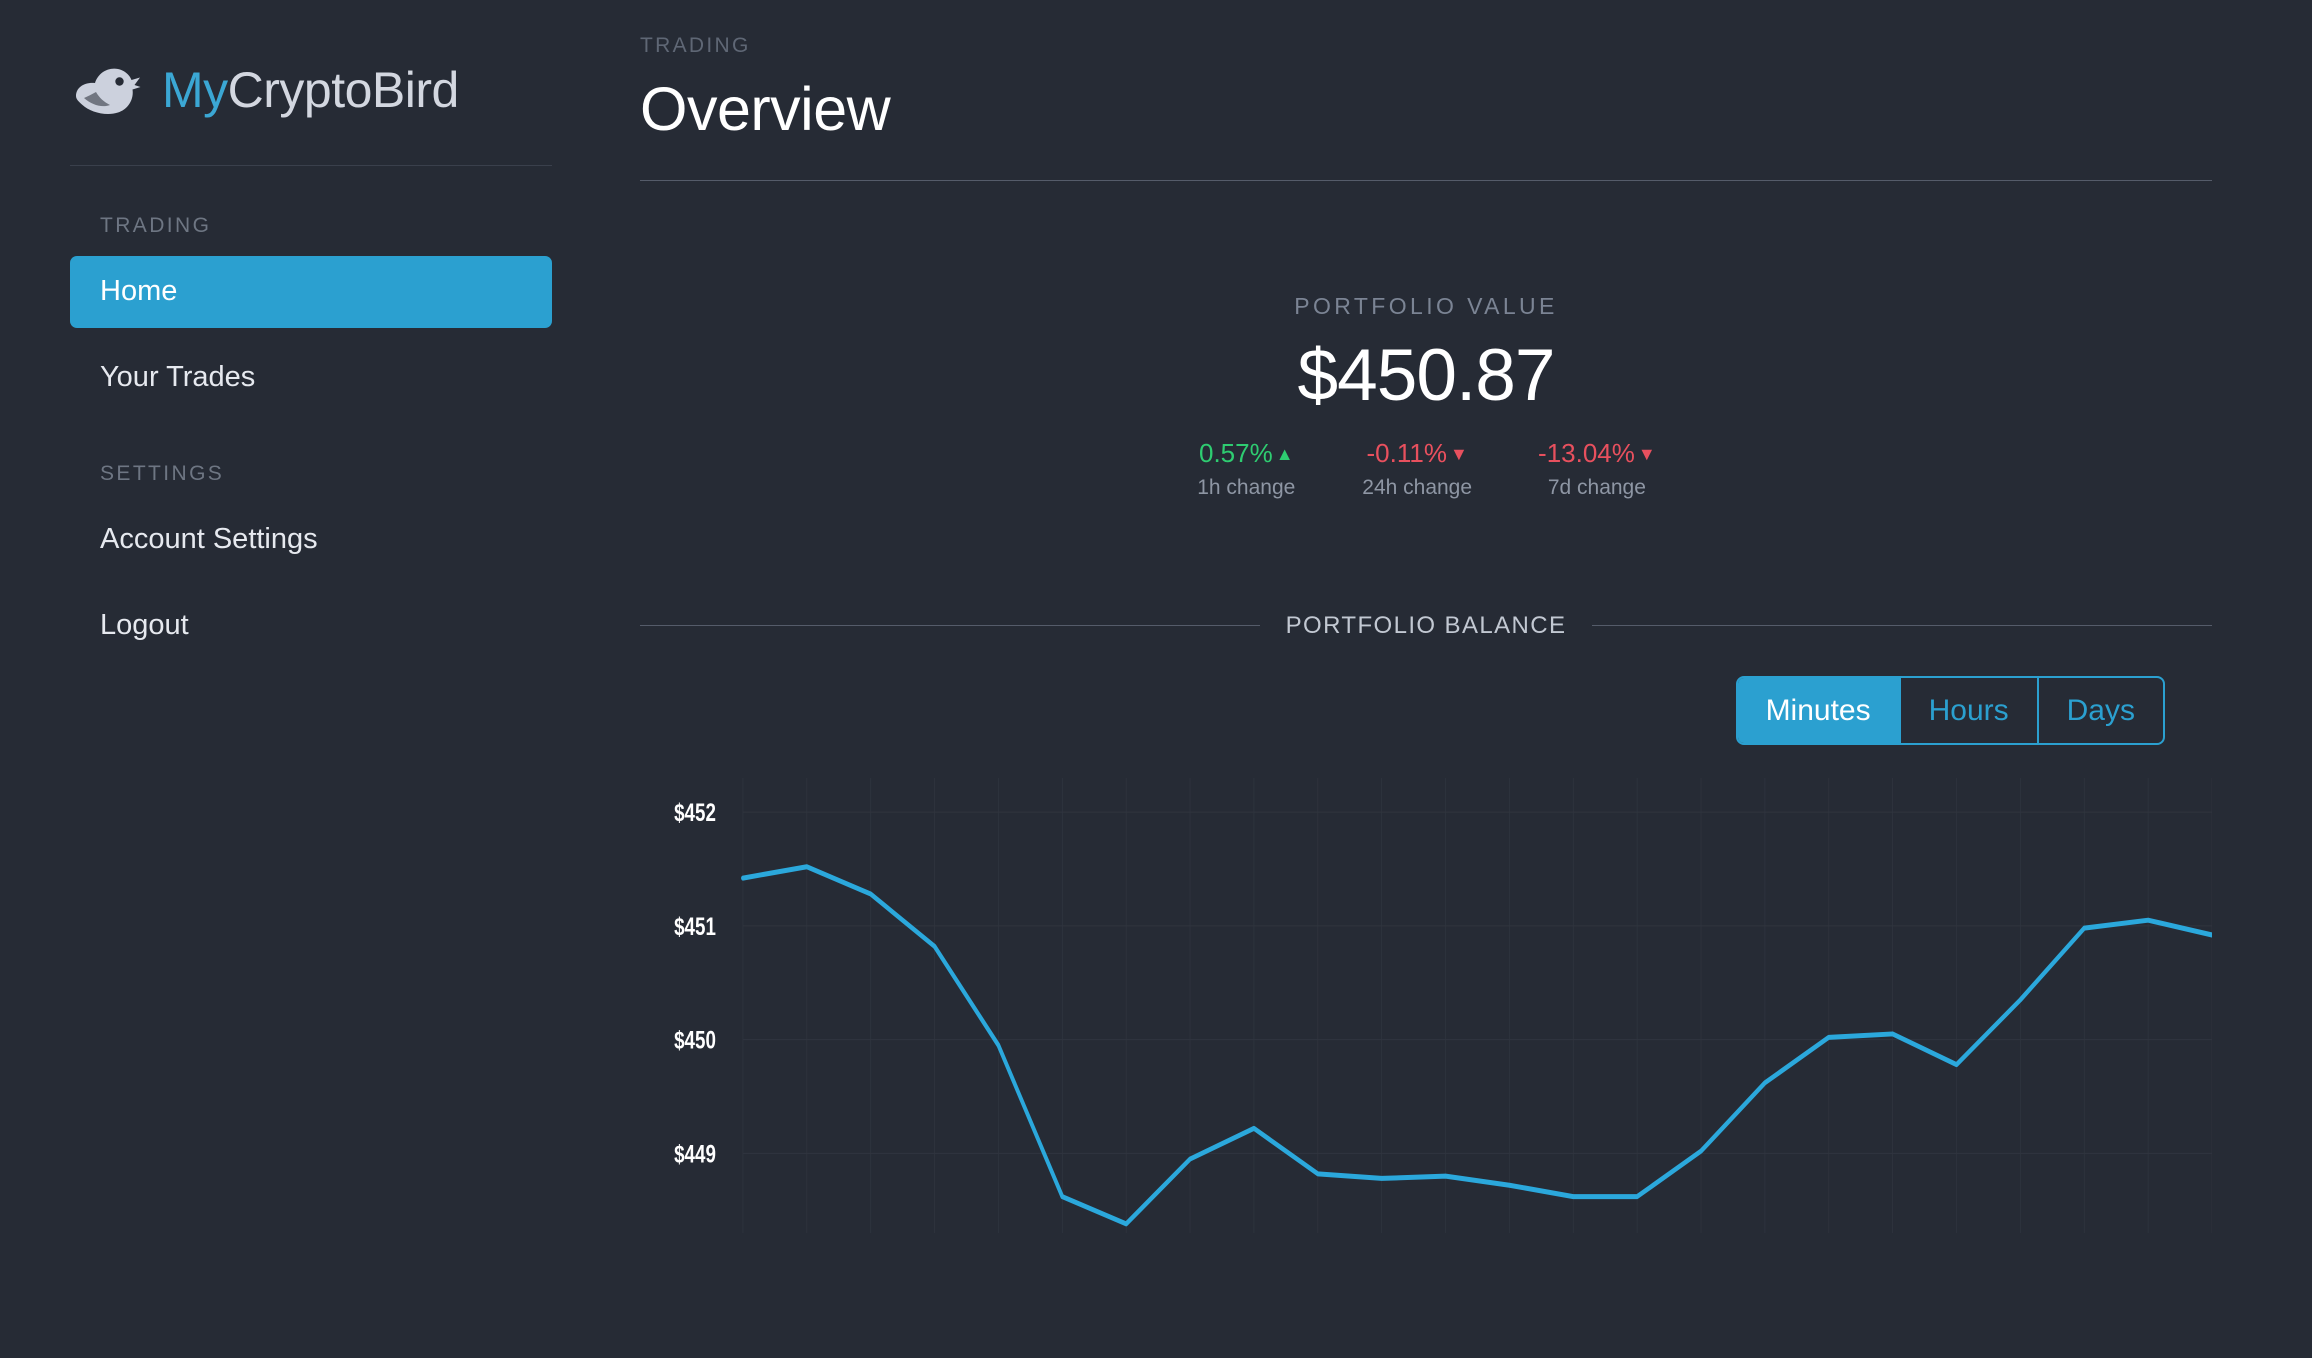  What do you see at coordinates (311, 540) in the screenshot?
I see `sidebar-item-account-settings: Account Settings` at bounding box center [311, 540].